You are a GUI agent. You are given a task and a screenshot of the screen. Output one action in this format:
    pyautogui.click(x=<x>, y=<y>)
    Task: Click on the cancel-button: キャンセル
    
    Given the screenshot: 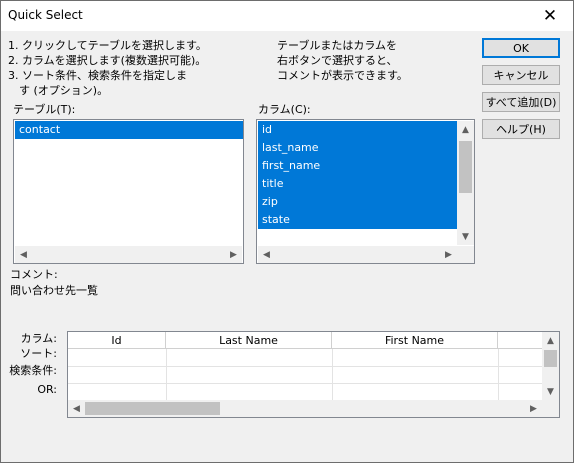 What is the action you would take?
    pyautogui.click(x=521, y=75)
    